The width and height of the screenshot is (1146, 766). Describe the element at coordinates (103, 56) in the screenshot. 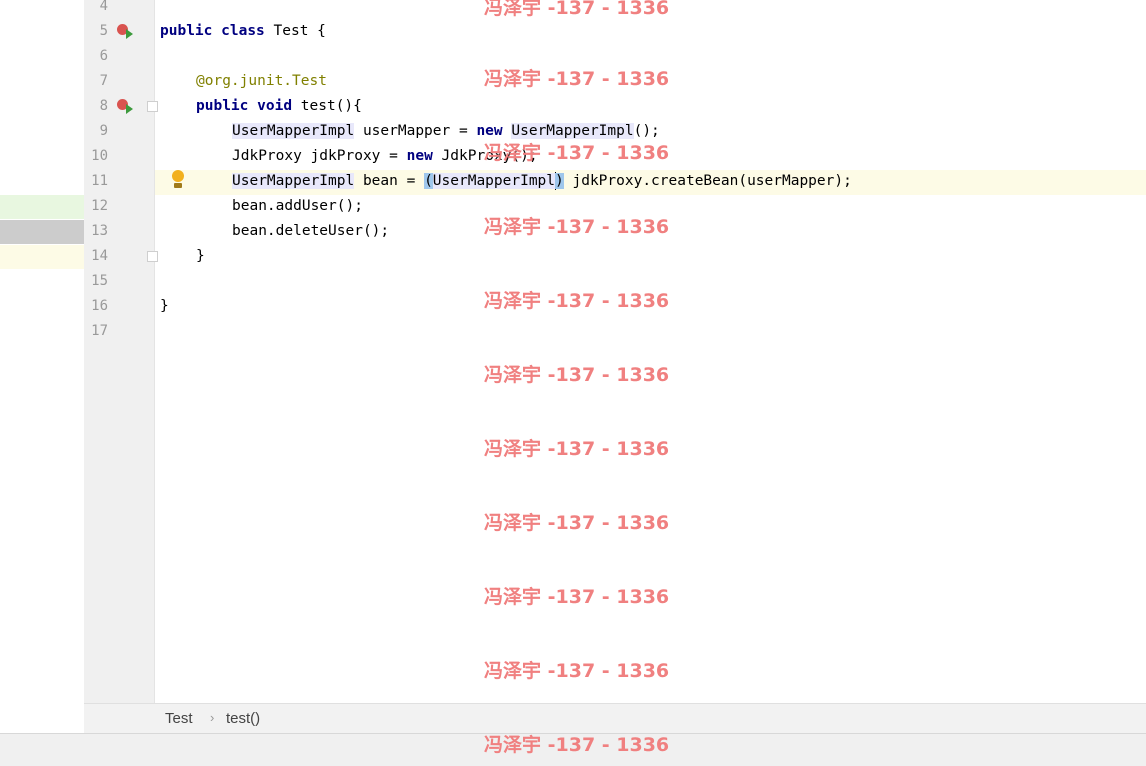

I see `line-number: 6` at that location.